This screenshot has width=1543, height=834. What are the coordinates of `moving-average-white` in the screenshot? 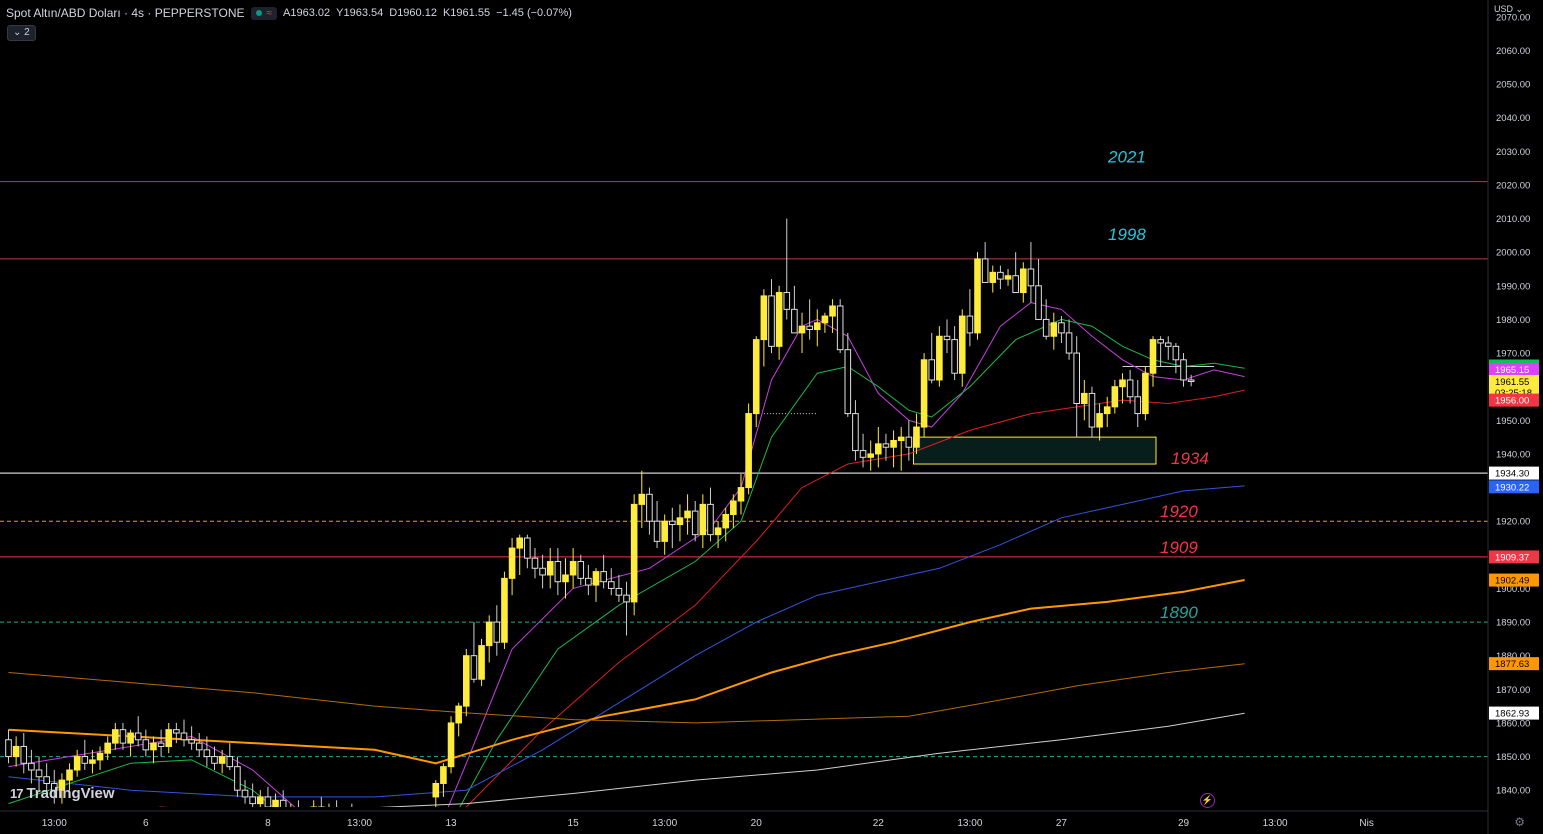 It's located at (811, 759).